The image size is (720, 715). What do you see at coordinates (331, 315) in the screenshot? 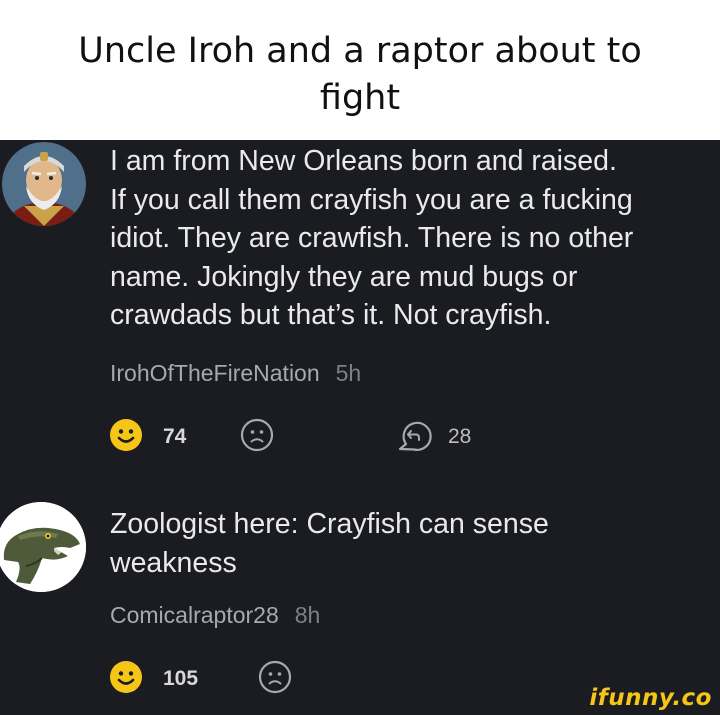
I see `comment-line: crawdads but that’s it. Not crayfish.` at bounding box center [331, 315].